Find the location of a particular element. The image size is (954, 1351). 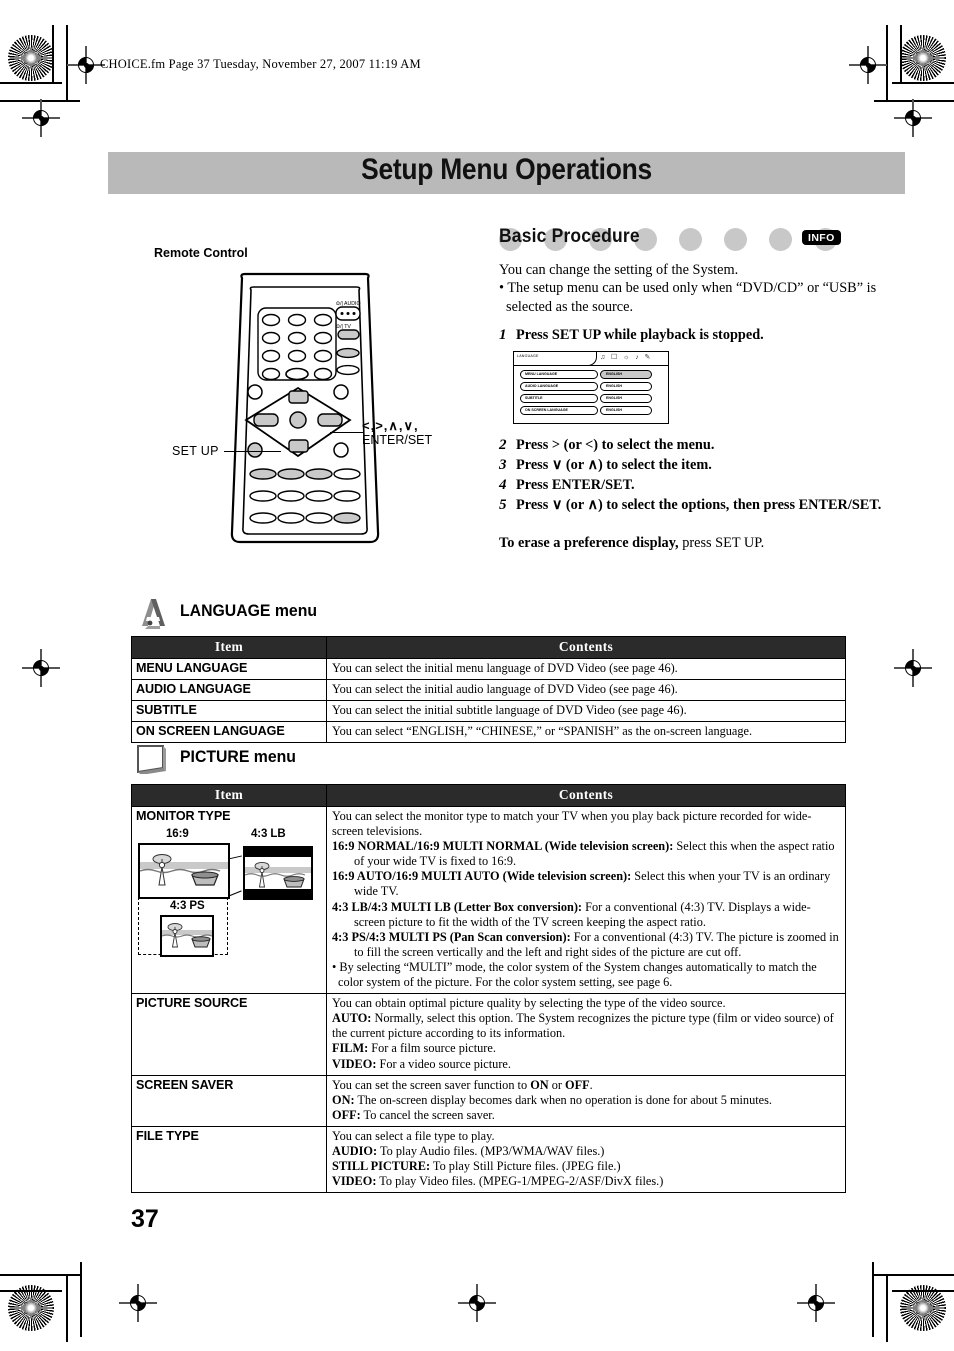

language-row-2-item: SUBTITLE is located at coordinates (229, 711).